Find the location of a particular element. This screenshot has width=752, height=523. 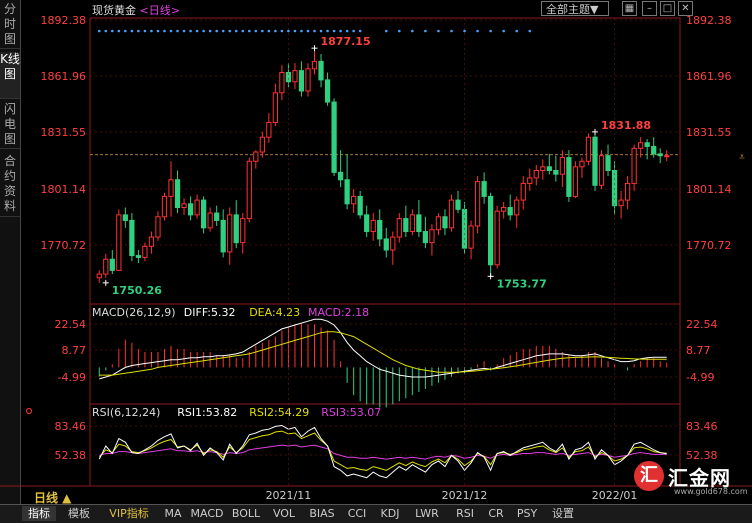

tab-indicator-vip指标: VIP指标 is located at coordinates (129, 513).